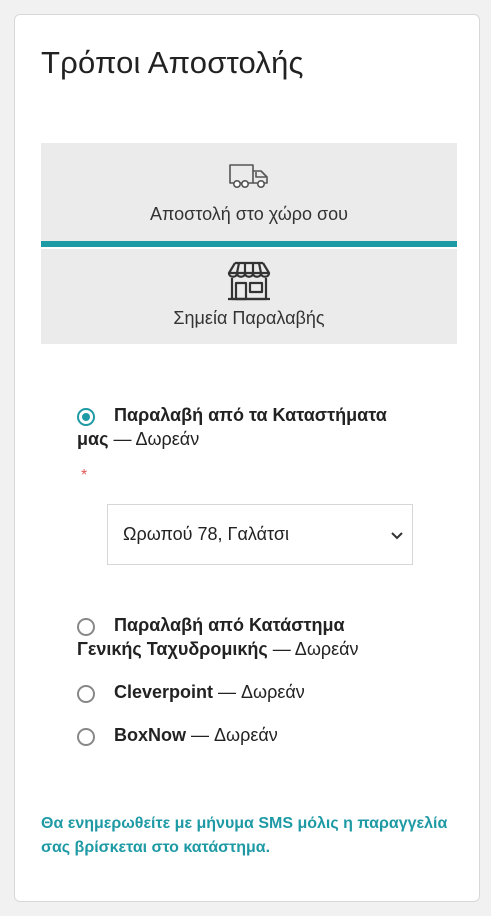  Describe the element at coordinates (249, 195) in the screenshot. I see `tab-home-delivery: Αποστολή στο χώρο σου` at that location.